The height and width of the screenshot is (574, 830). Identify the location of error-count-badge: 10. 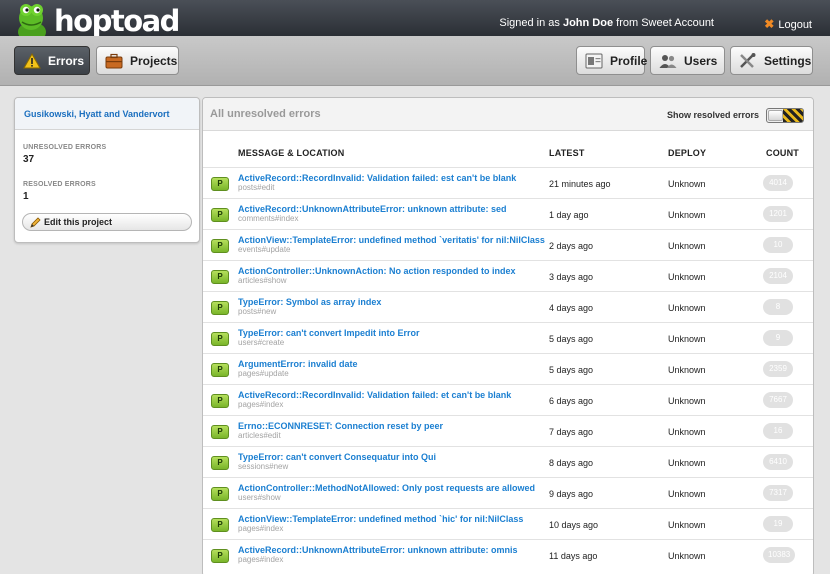
(778, 245).